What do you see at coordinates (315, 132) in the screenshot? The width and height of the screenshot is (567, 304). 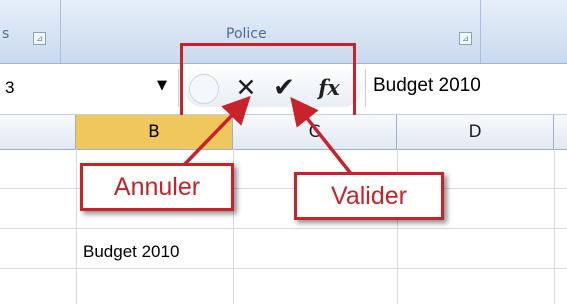 I see `column-header-c: C` at bounding box center [315, 132].